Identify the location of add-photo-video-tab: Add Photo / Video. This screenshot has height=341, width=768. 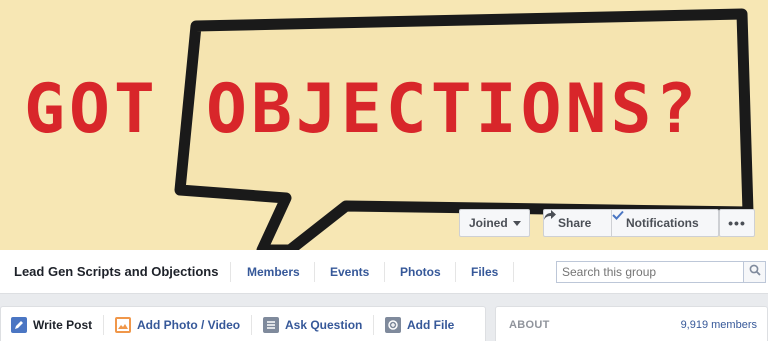
(177, 325).